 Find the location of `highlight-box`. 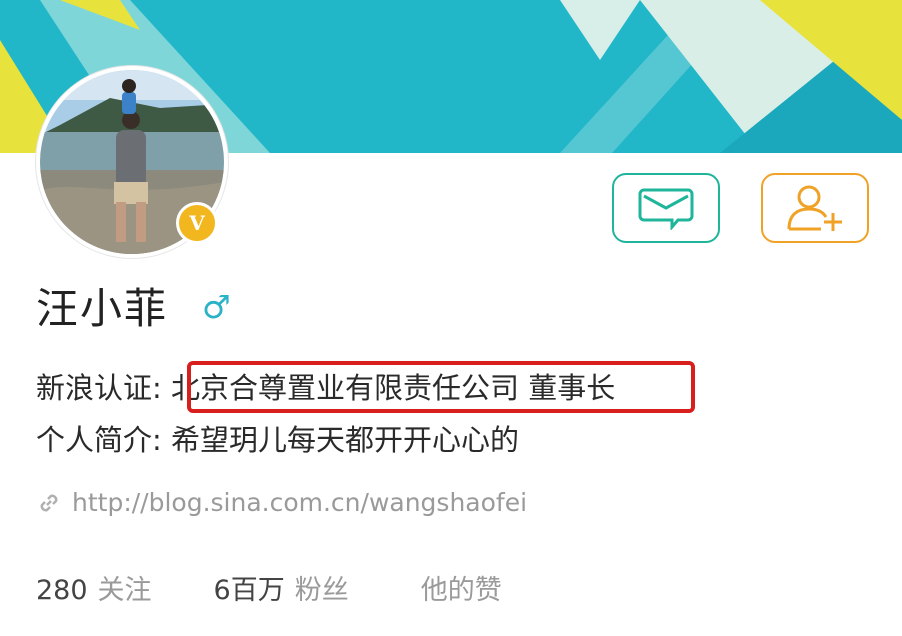

highlight-box is located at coordinates (441, 387).